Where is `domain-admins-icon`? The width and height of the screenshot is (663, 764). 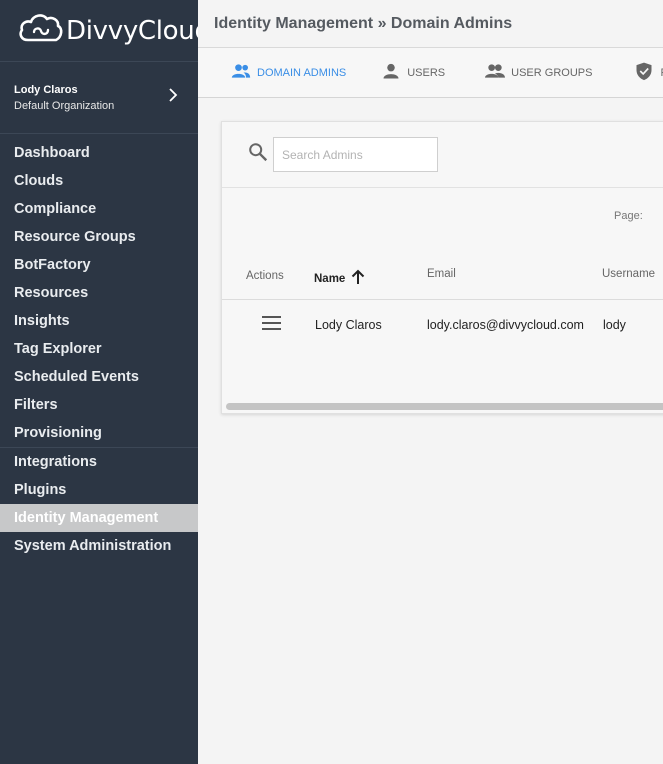
domain-admins-icon is located at coordinates (244, 72).